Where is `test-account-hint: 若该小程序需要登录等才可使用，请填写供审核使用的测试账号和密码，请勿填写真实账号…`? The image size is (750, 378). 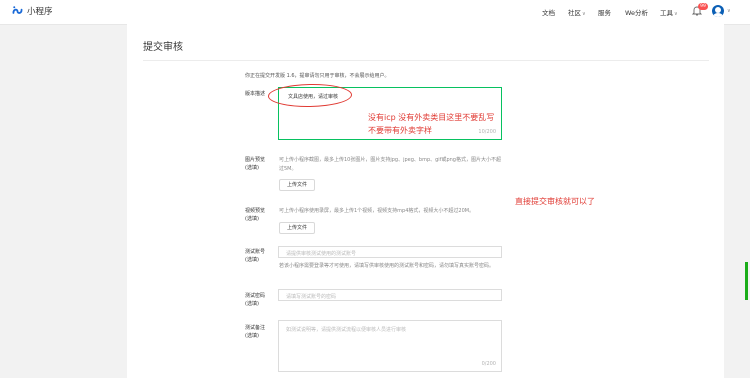
test-account-hint: 若该小程序需要登录等才可使用，请填写供审核使用的测试账号和密码，请勿填写真实账号… is located at coordinates (387, 266).